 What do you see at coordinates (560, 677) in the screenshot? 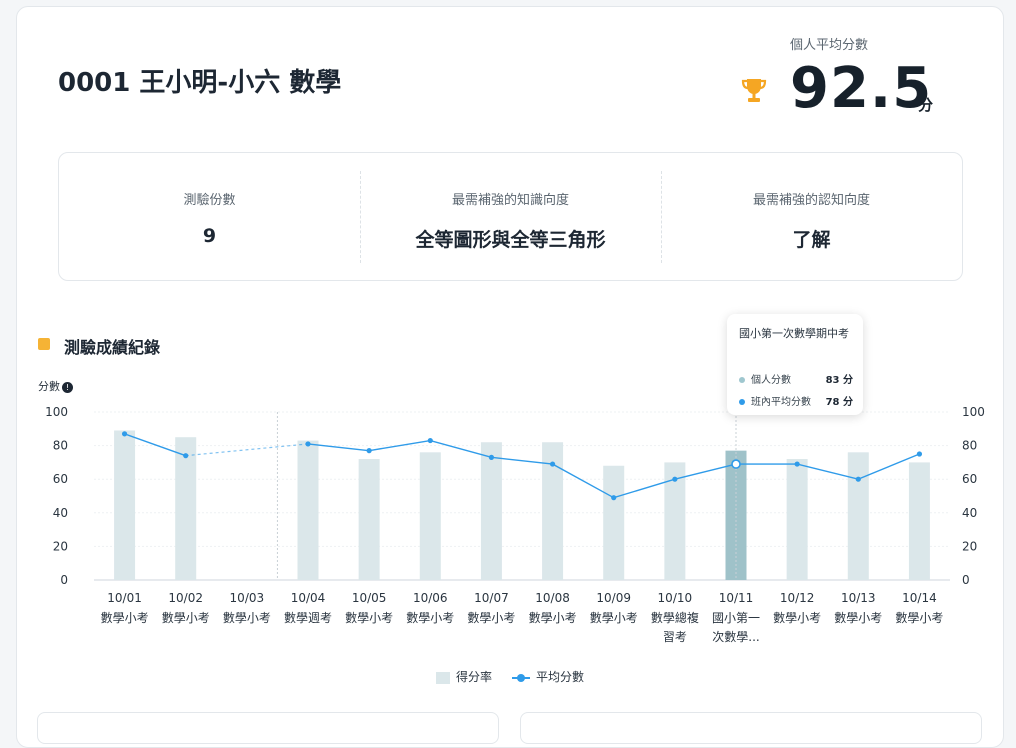
I see `legend-label: 平均分數` at bounding box center [560, 677].